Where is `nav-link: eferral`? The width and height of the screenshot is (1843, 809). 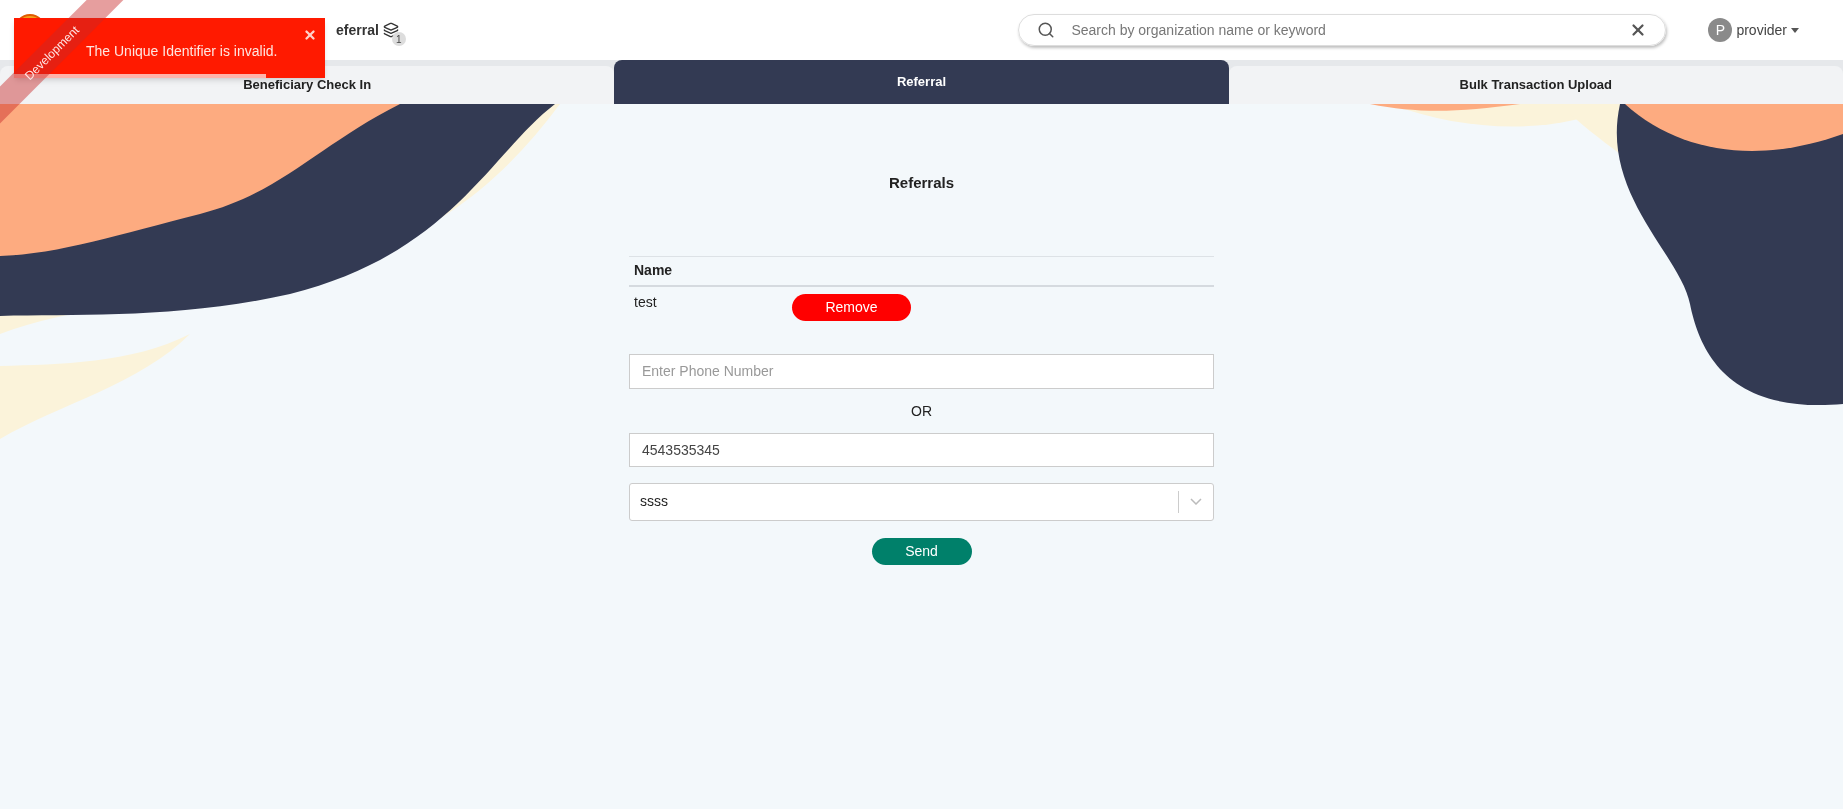
nav-link: eferral is located at coordinates (357, 30).